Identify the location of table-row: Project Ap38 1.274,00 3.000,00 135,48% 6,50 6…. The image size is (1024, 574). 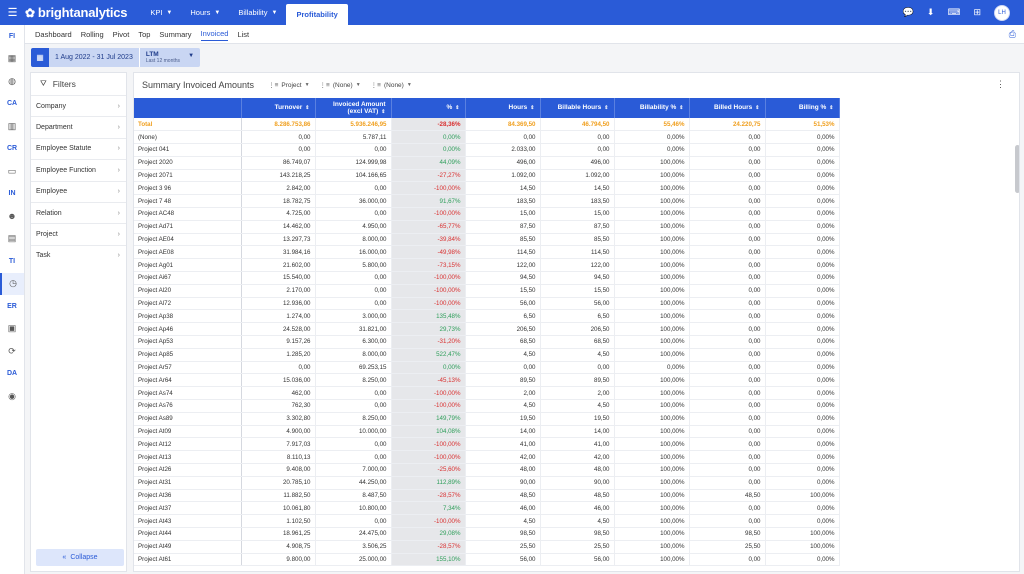
(487, 316).